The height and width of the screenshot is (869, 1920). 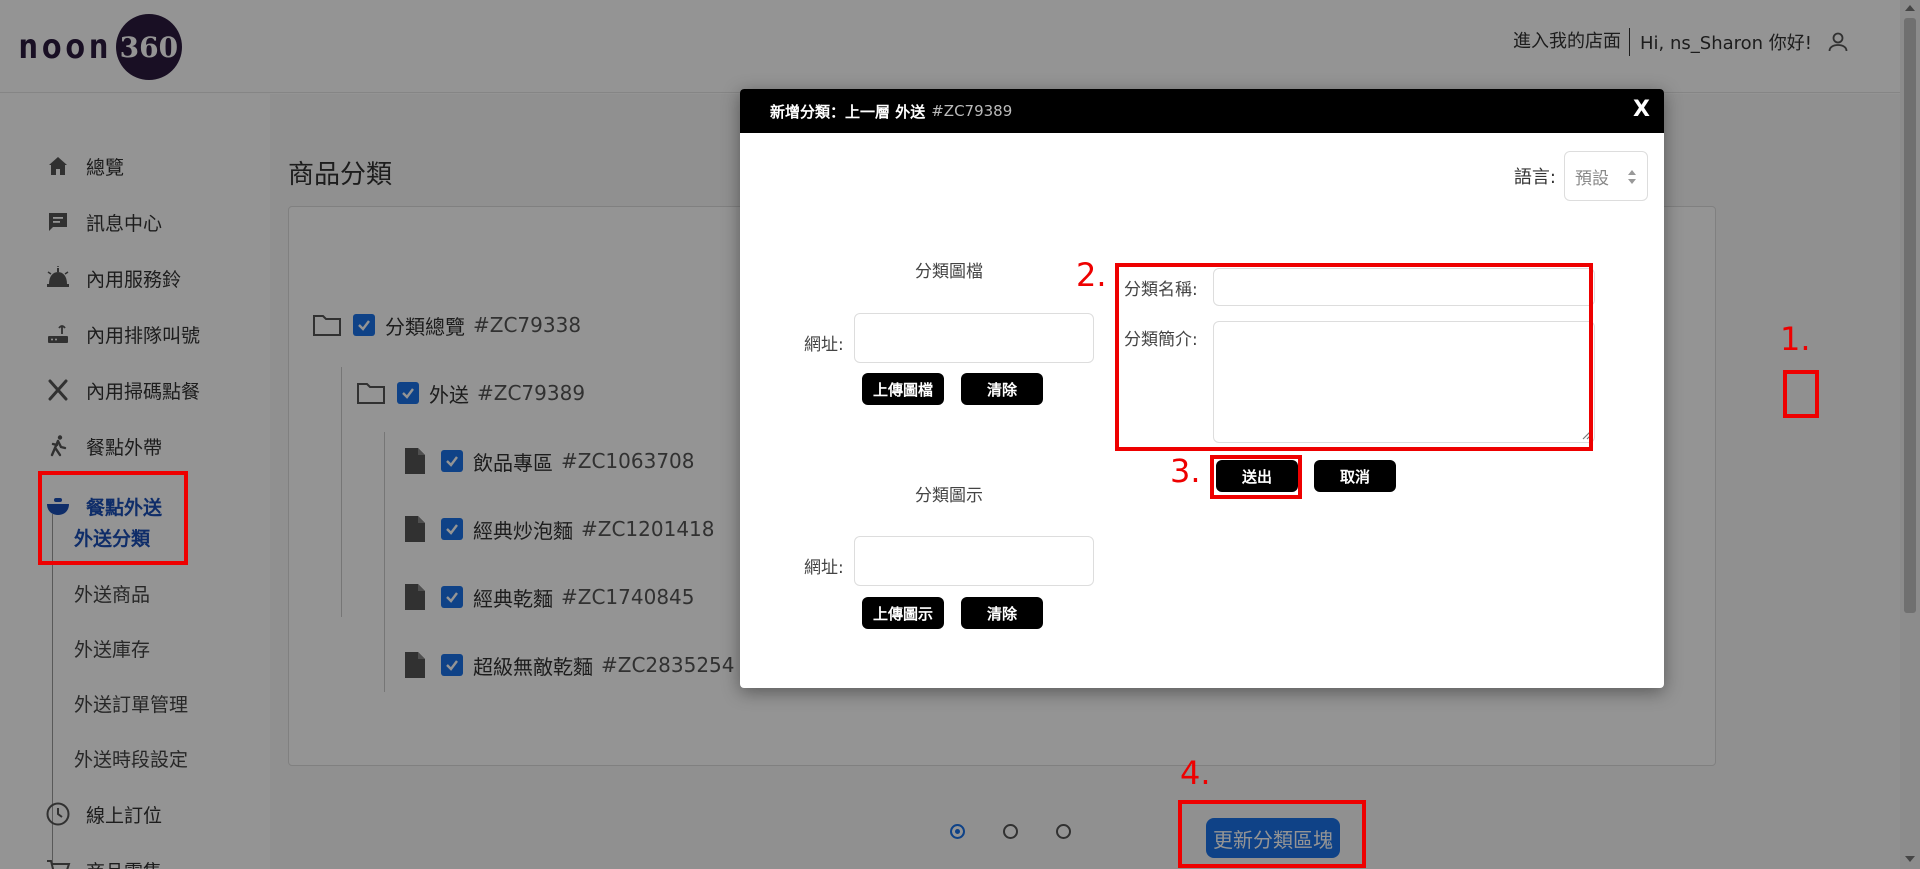 I want to click on upload-image-button: 上傳圖檔, so click(x=903, y=389).